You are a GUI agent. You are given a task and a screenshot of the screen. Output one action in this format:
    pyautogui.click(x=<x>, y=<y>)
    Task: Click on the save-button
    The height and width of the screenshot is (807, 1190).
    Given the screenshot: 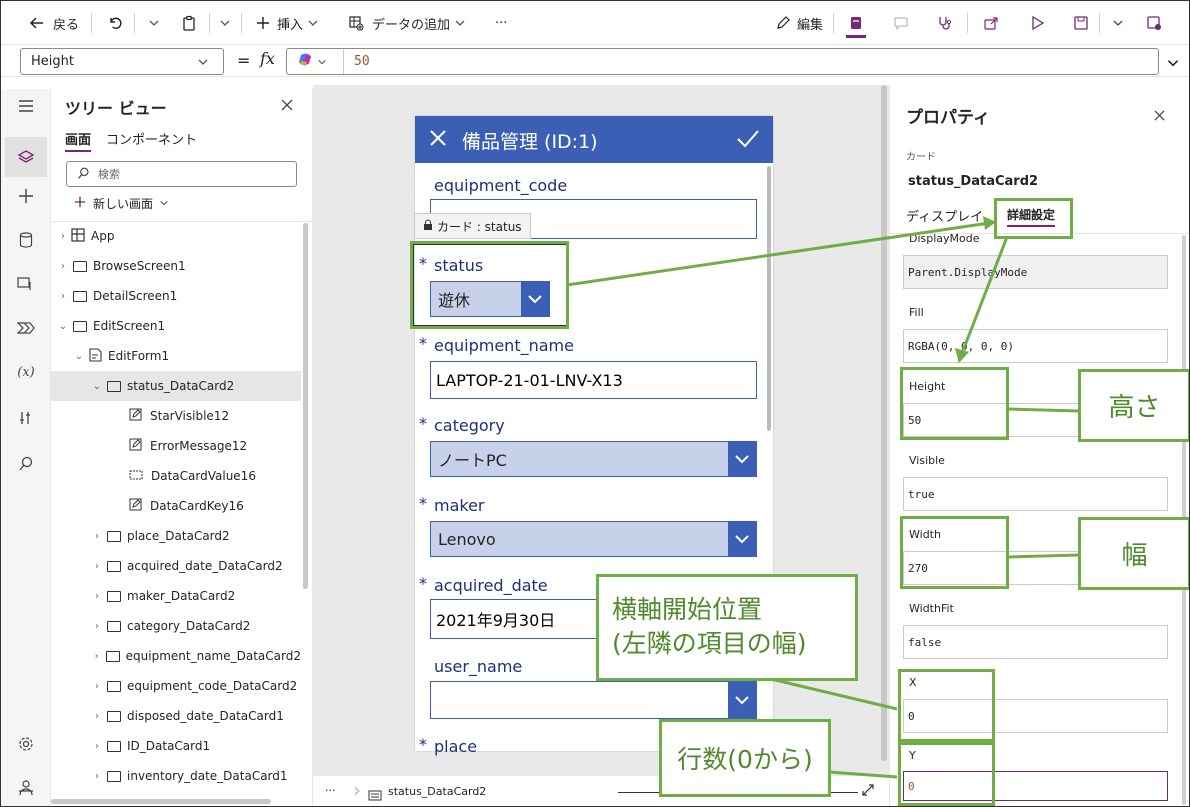 What is the action you would take?
    pyautogui.click(x=1081, y=23)
    